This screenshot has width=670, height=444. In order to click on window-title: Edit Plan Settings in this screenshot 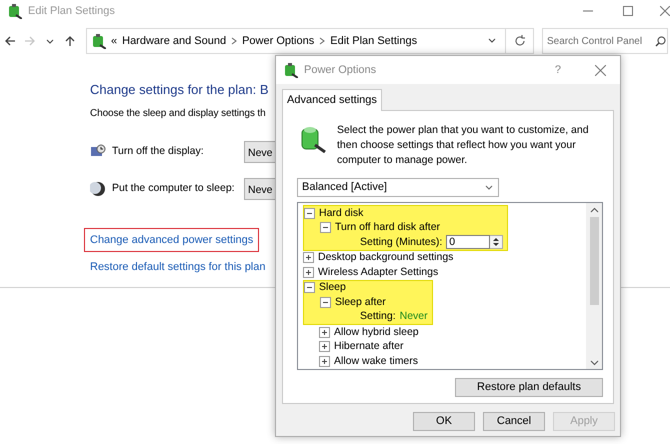, I will do `click(71, 11)`.